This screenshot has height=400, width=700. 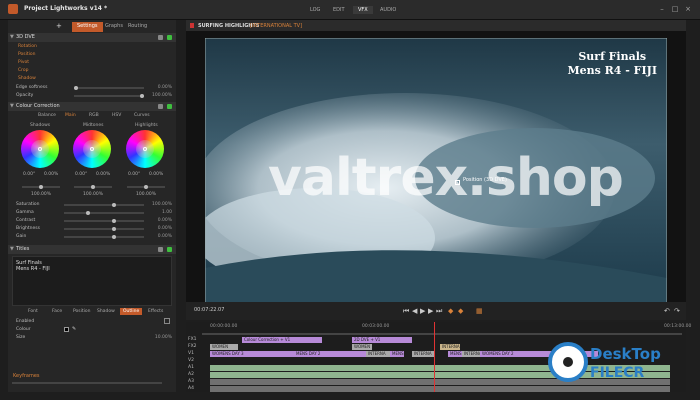 What do you see at coordinates (667, 311) in the screenshot?
I see `undo-icon: ↶` at bounding box center [667, 311].